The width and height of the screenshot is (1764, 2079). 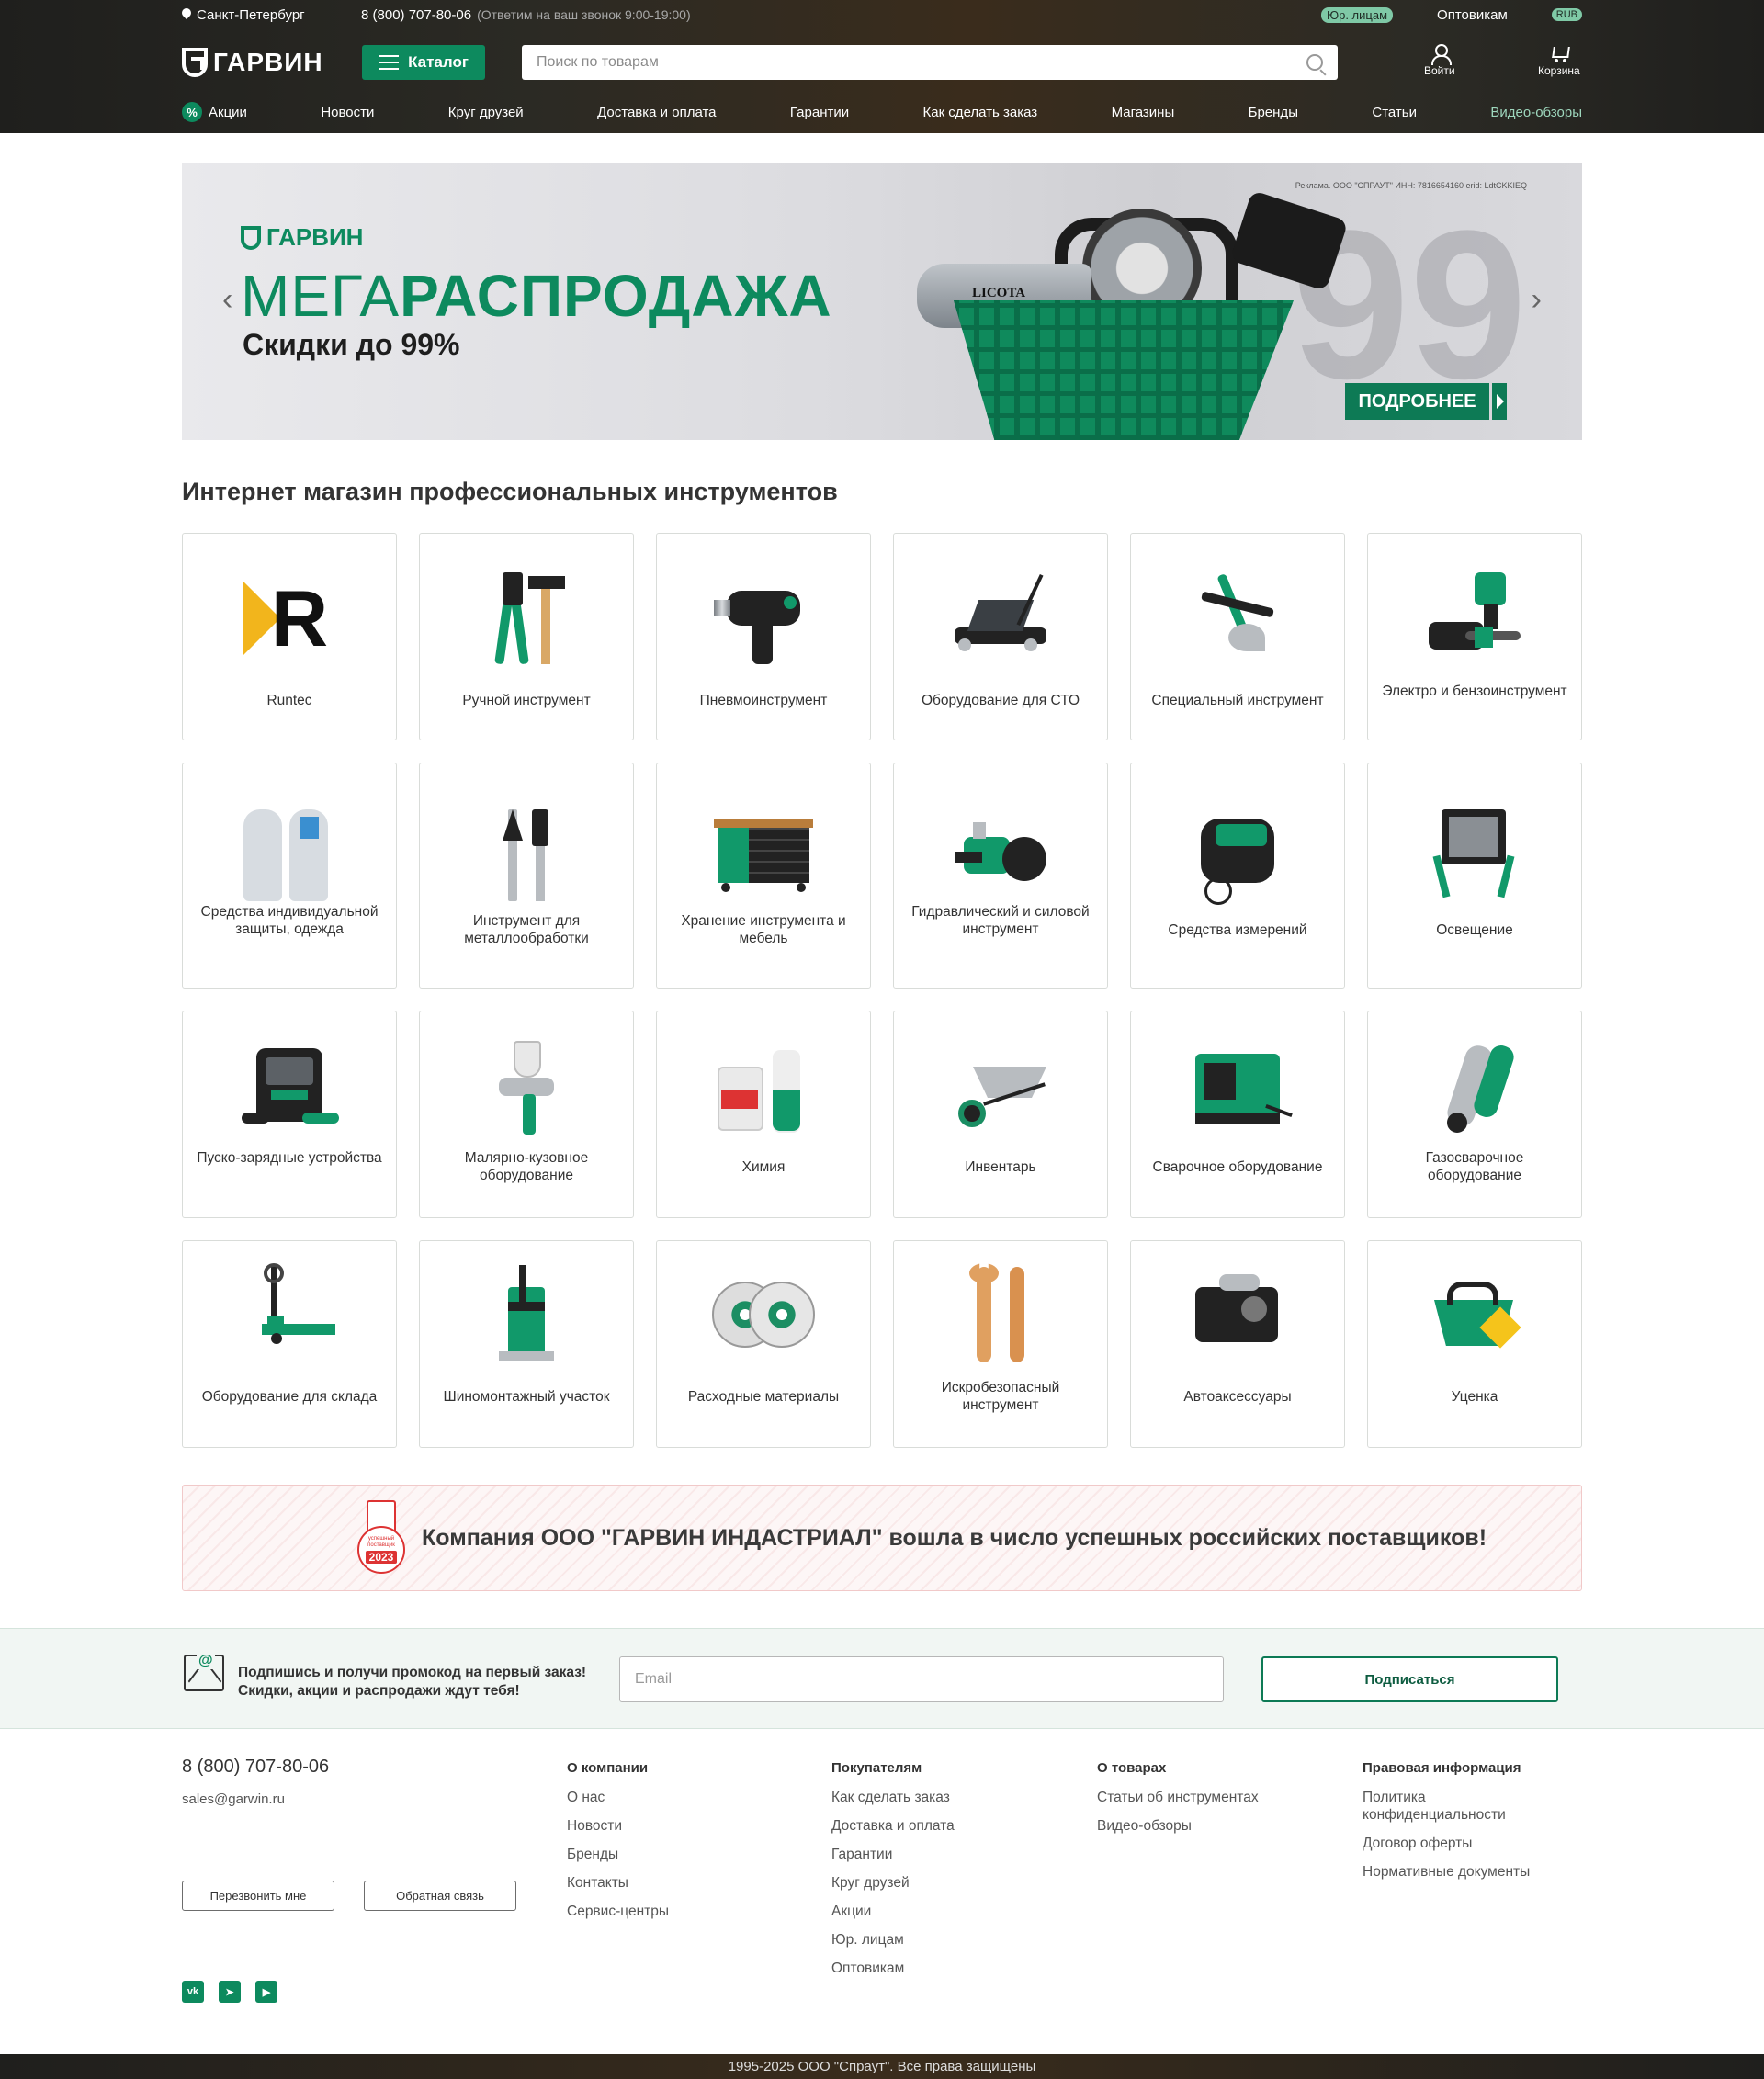 What do you see at coordinates (1237, 700) in the screenshot?
I see `category-label: Специальный инструмент` at bounding box center [1237, 700].